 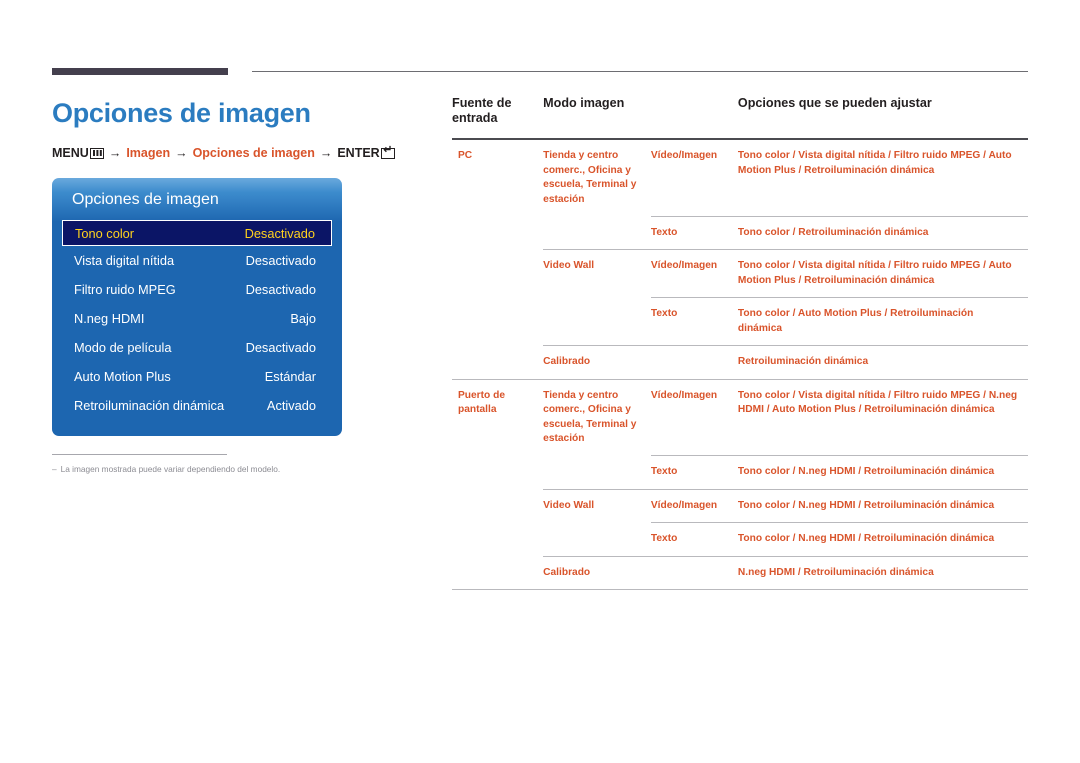 What do you see at coordinates (197, 376) in the screenshot?
I see `osd-item-5: Auto Motion Plus Estándar` at bounding box center [197, 376].